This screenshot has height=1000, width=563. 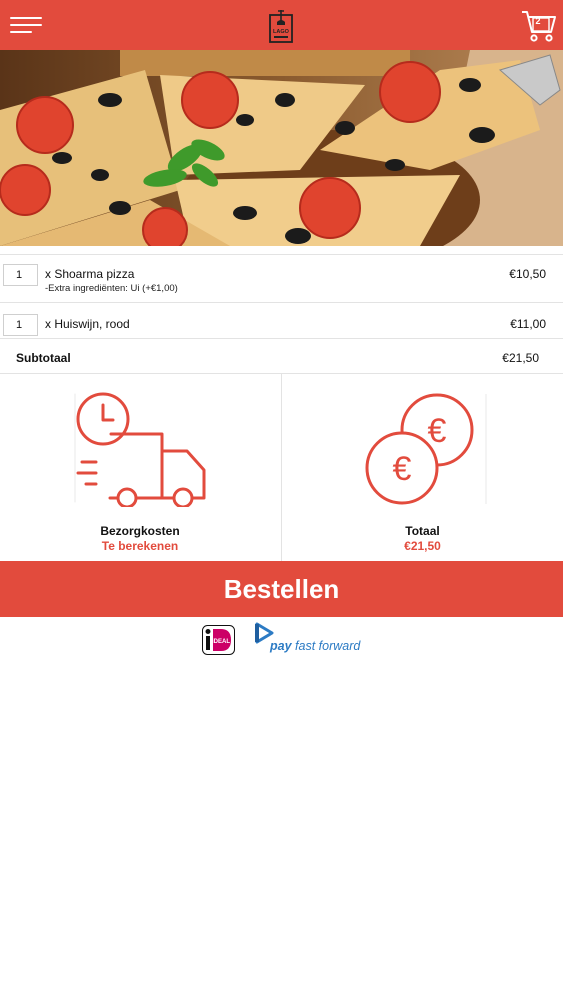 I want to click on lago-logo: LAGO, so click(x=281, y=26).